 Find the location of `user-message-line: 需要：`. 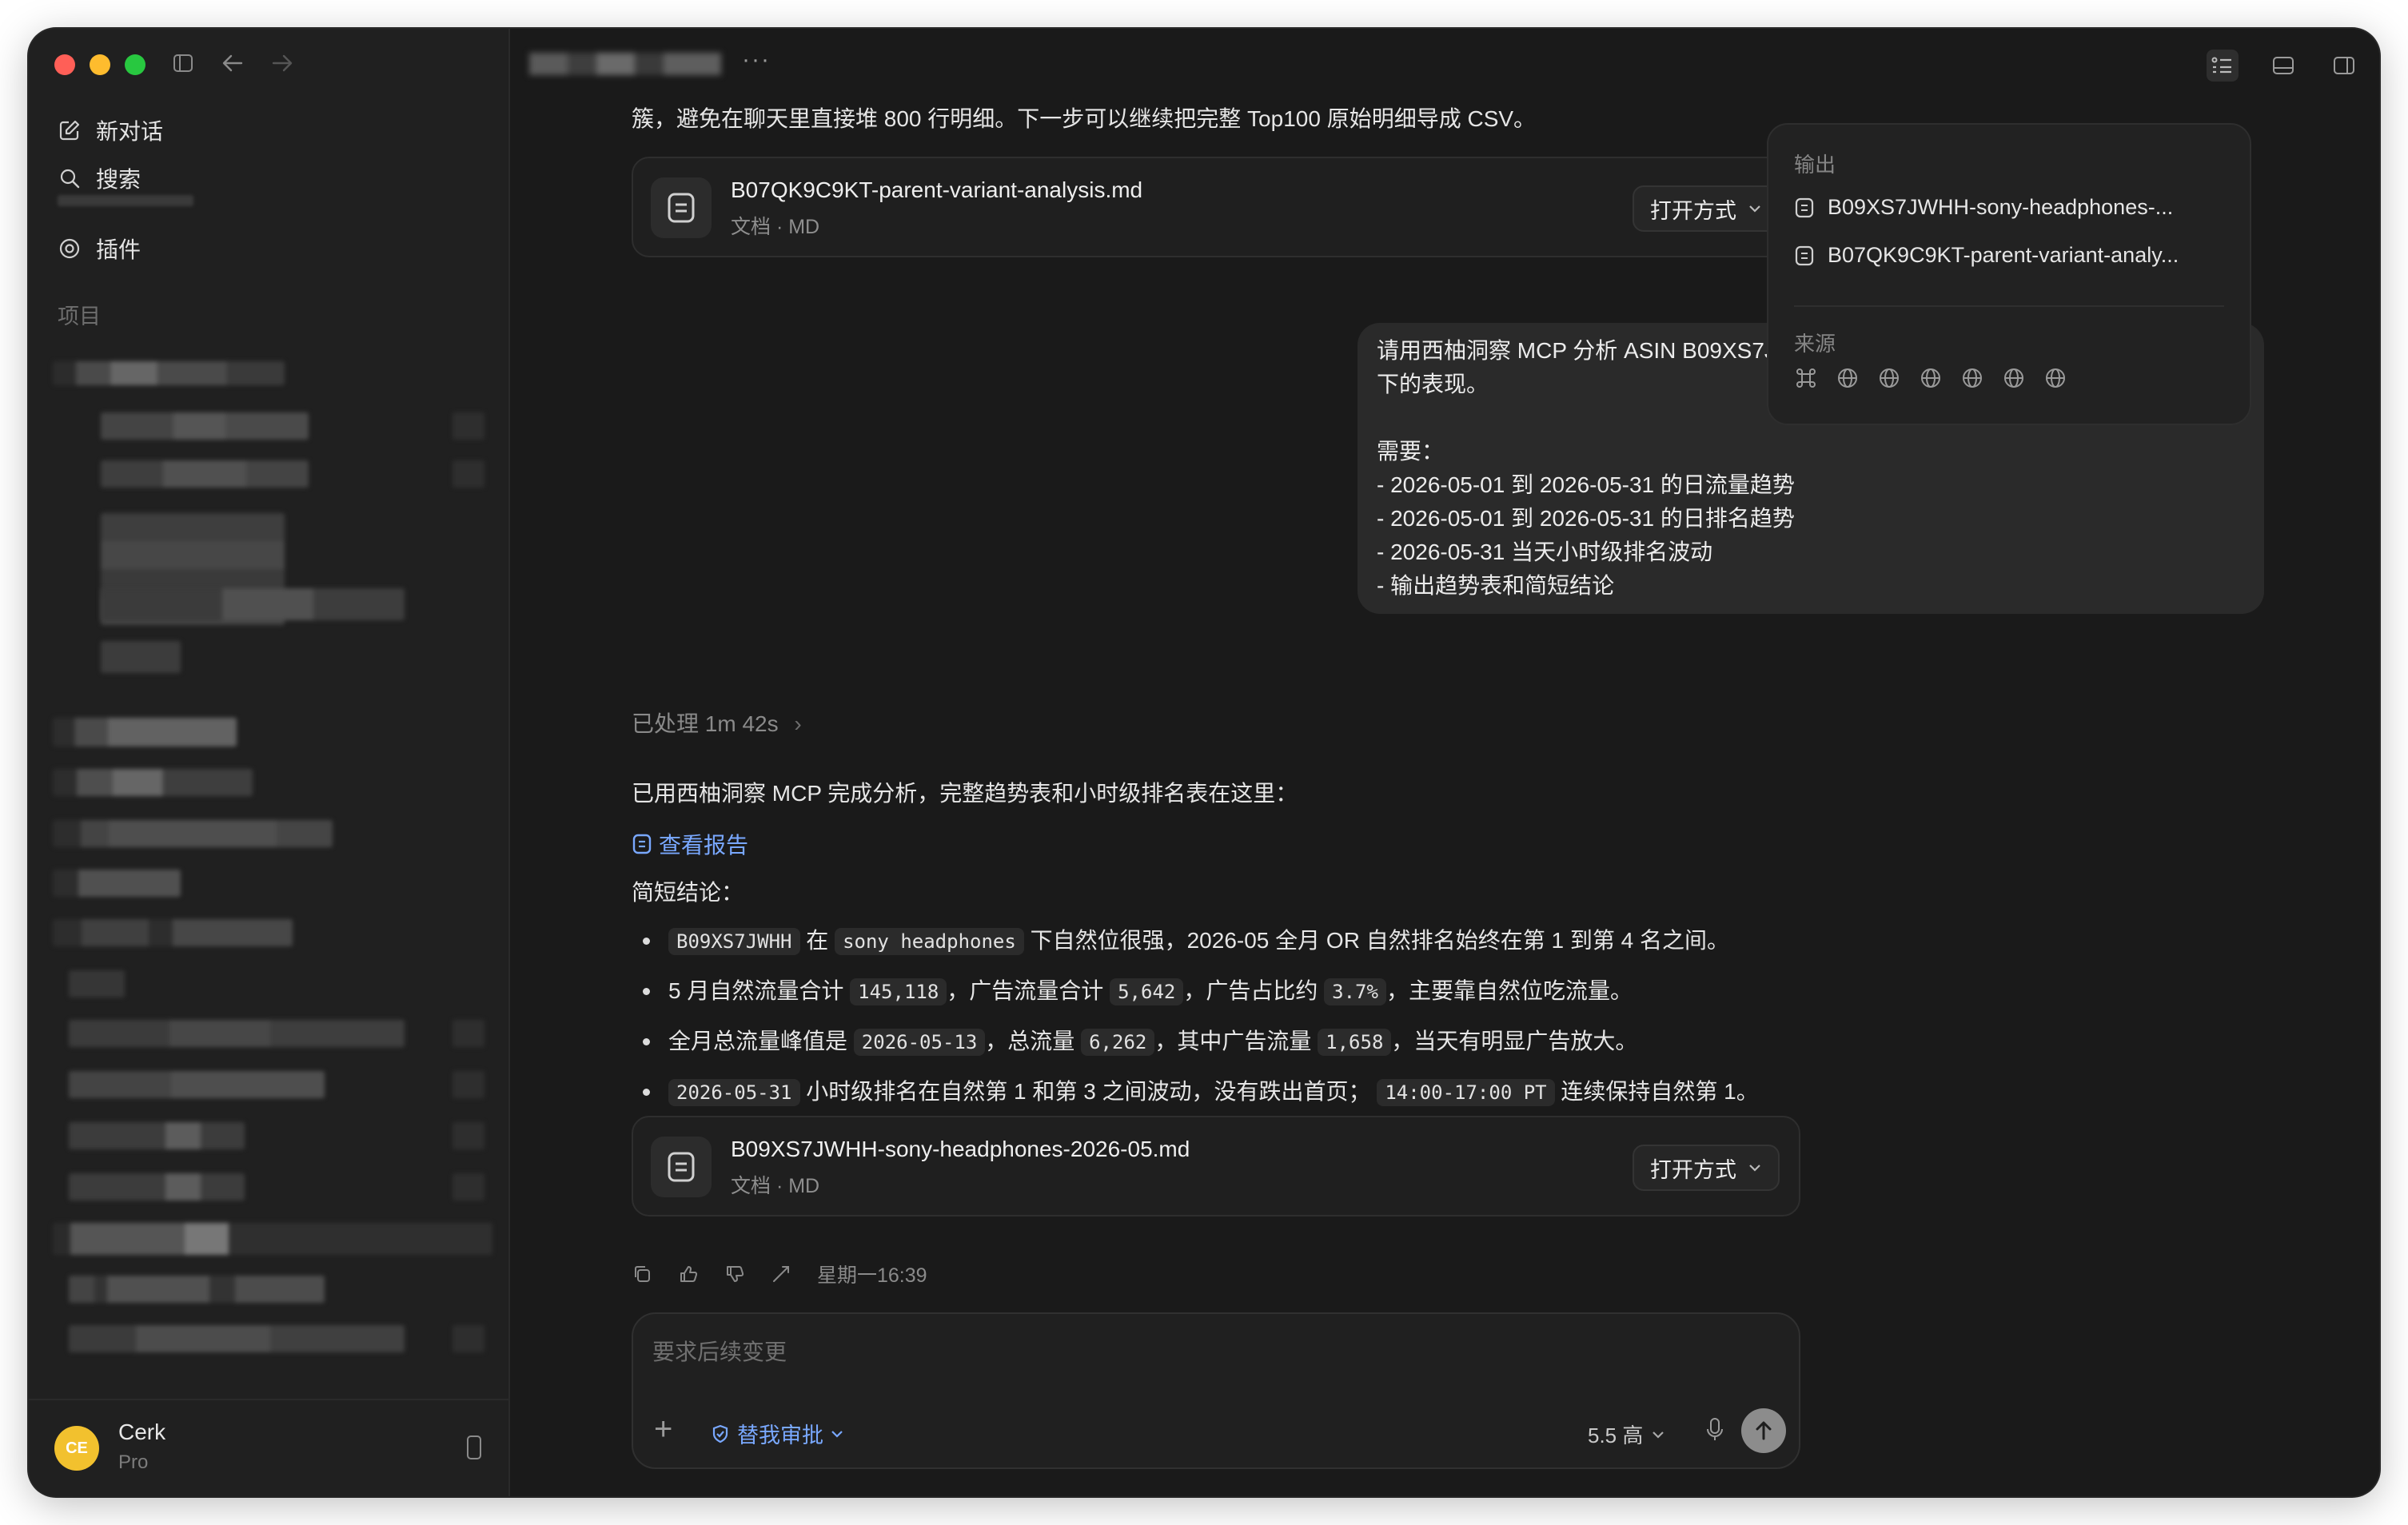

user-message-line: 需要： is located at coordinates (1411, 452).